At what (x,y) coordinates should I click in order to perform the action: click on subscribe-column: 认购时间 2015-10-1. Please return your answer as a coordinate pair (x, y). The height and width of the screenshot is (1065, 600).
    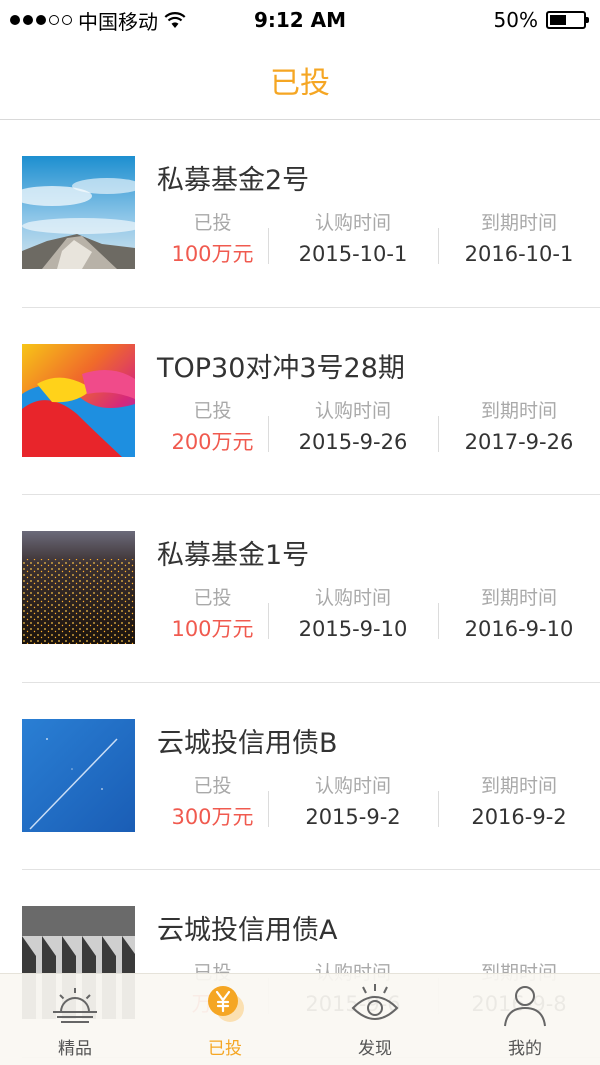
    Looking at the image, I should click on (353, 240).